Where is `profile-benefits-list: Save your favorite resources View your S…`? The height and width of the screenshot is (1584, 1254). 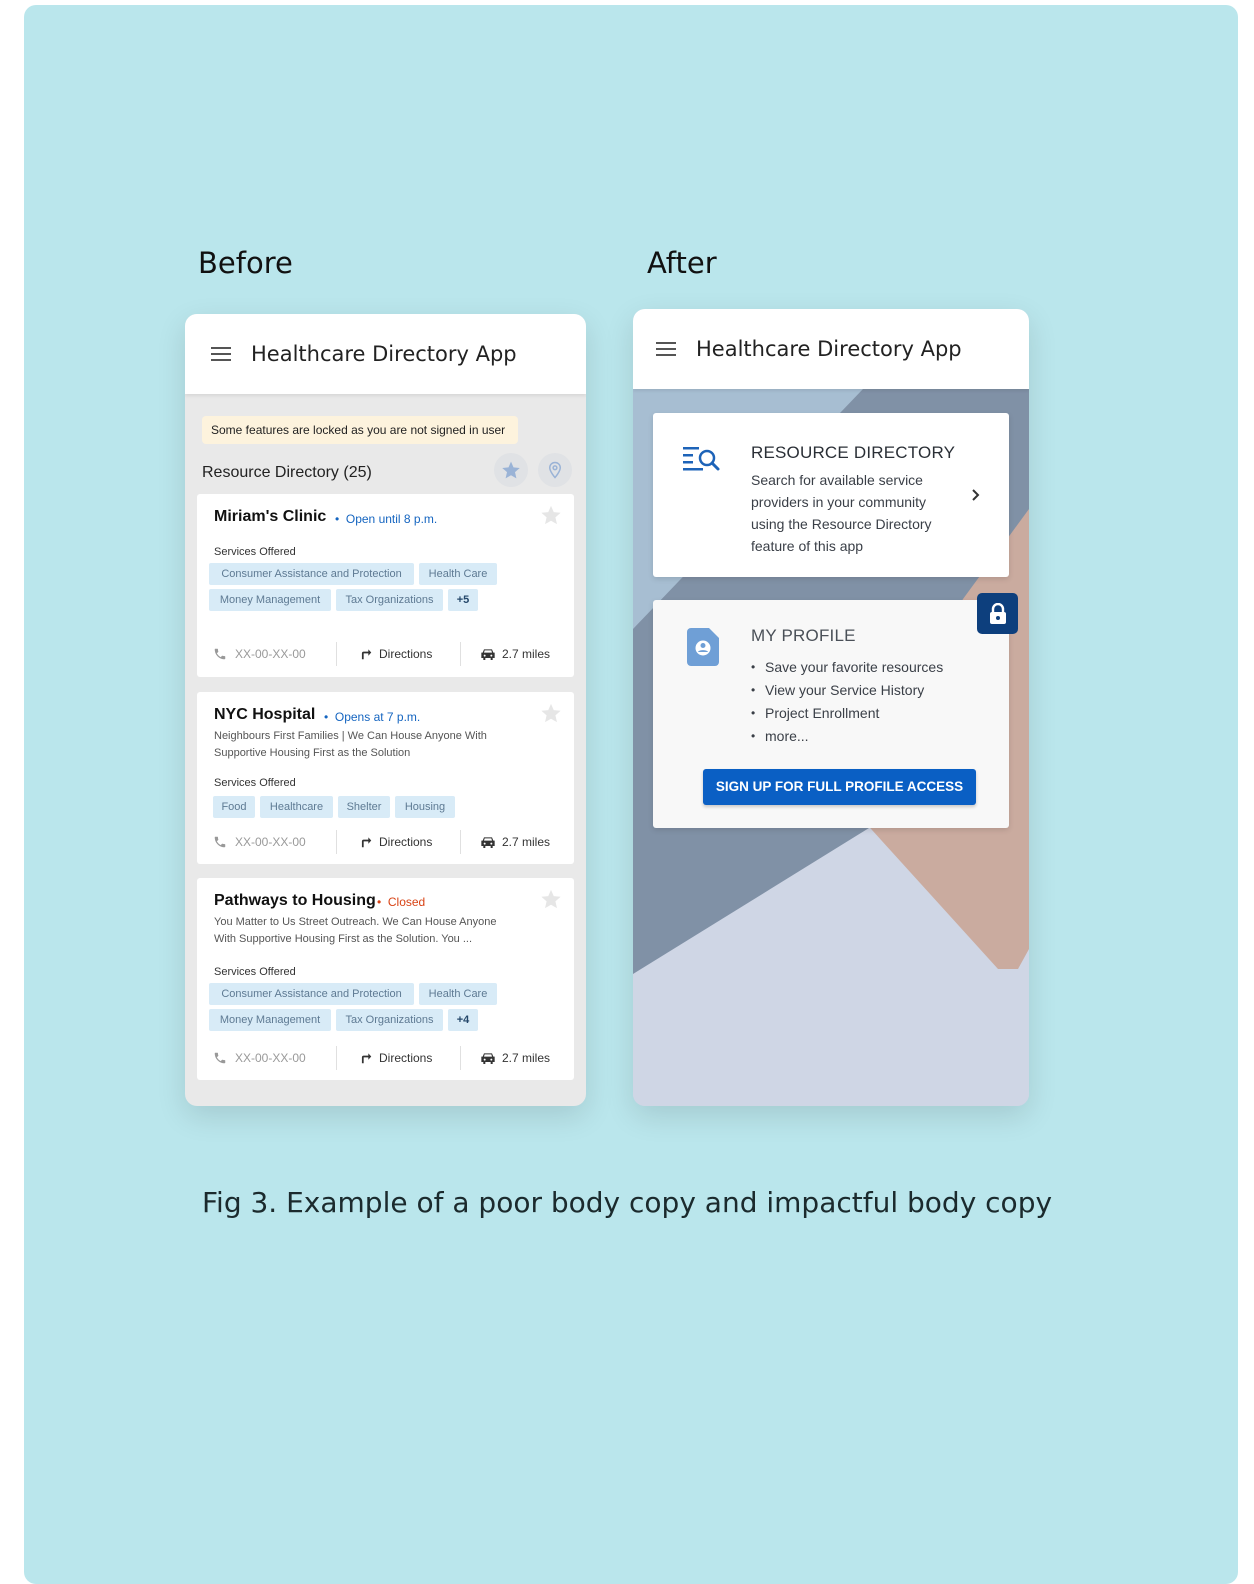 profile-benefits-list: Save your favorite resources View your S… is located at coordinates (847, 702).